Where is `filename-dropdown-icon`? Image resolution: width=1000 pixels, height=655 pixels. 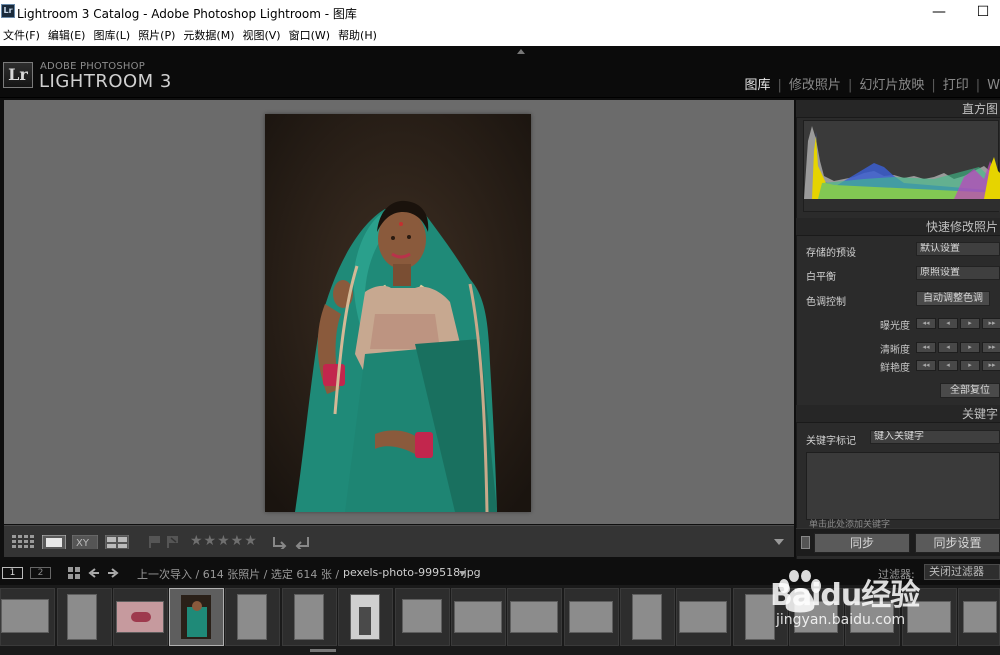 filename-dropdown-icon is located at coordinates (462, 573).